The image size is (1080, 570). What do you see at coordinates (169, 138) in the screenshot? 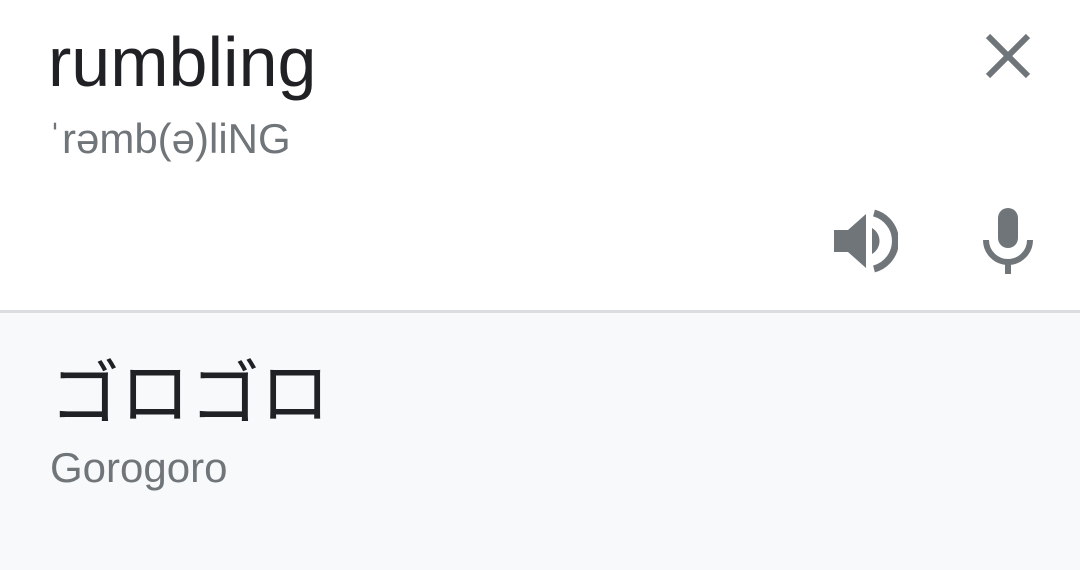
I see `phonetic-transcription: ˈrəmb(ə)liNG` at bounding box center [169, 138].